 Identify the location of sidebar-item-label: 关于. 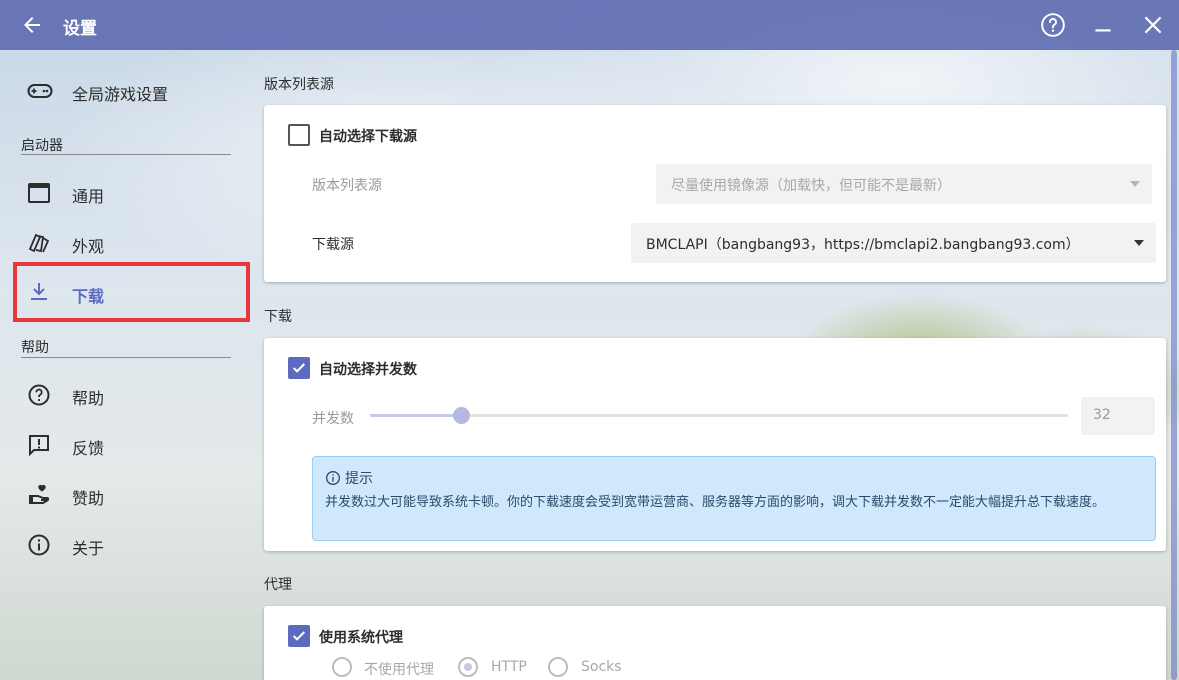
(88, 548).